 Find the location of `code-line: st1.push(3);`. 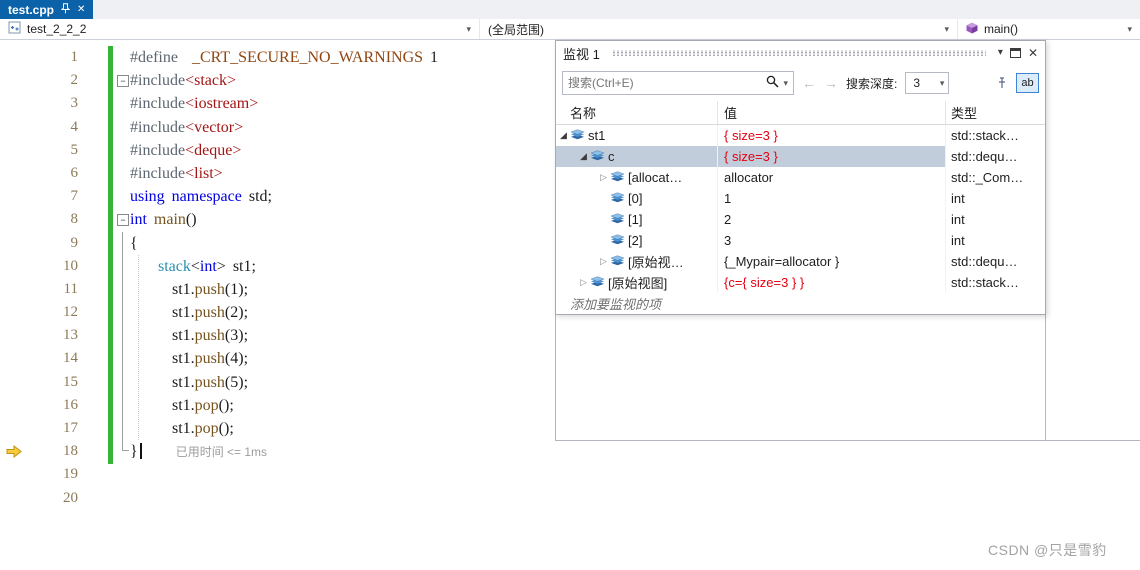

code-line: st1.push(3); is located at coordinates (635, 335).